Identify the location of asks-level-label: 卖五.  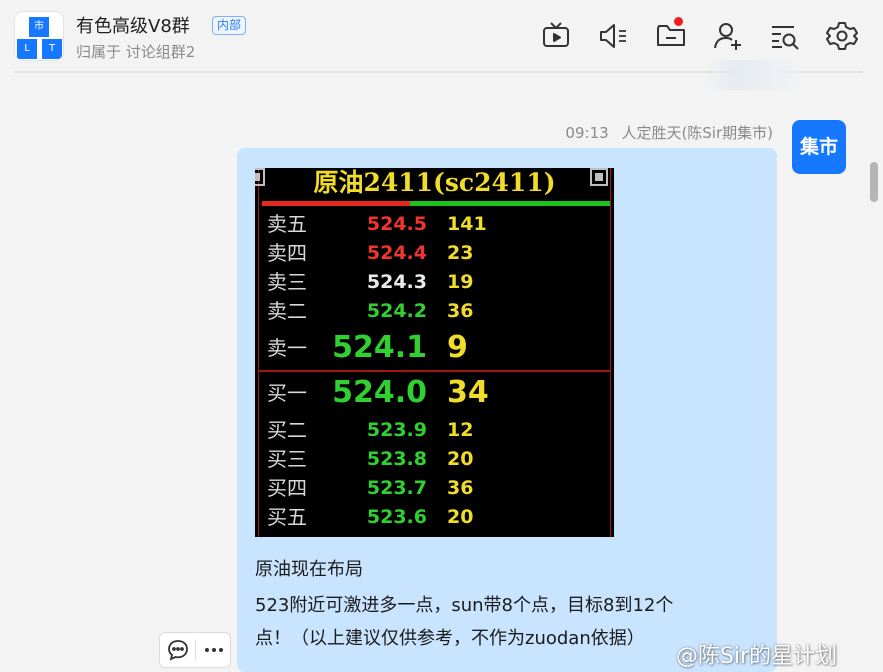
(287, 224).